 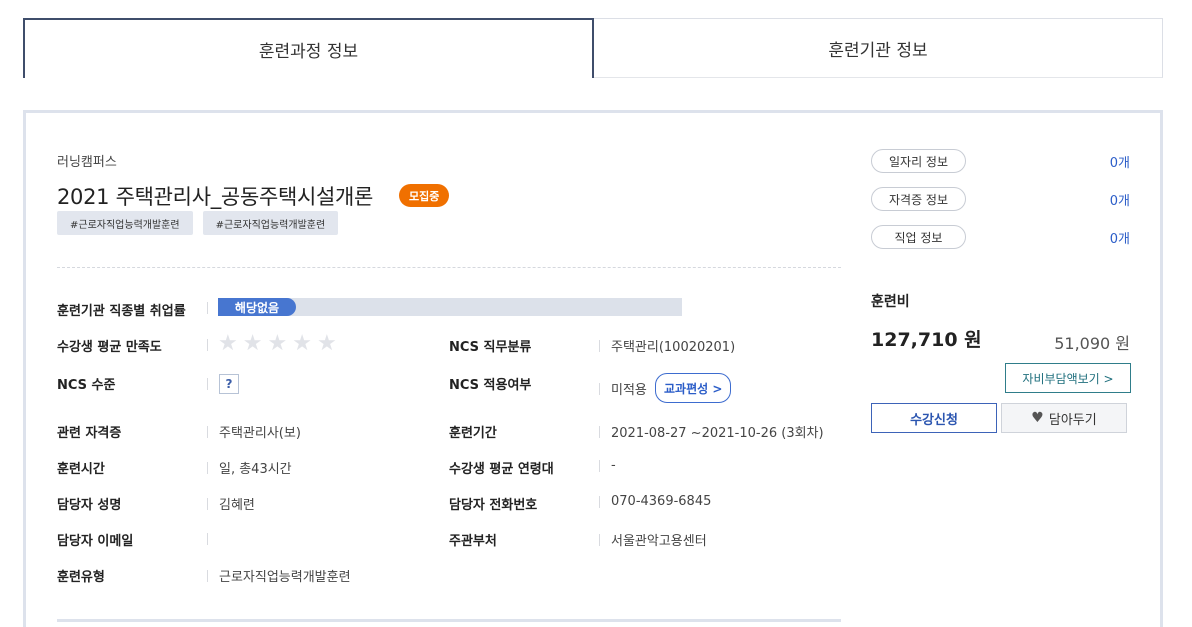 What do you see at coordinates (1119, 201) in the screenshot?
I see `license-info-count: 0개` at bounding box center [1119, 201].